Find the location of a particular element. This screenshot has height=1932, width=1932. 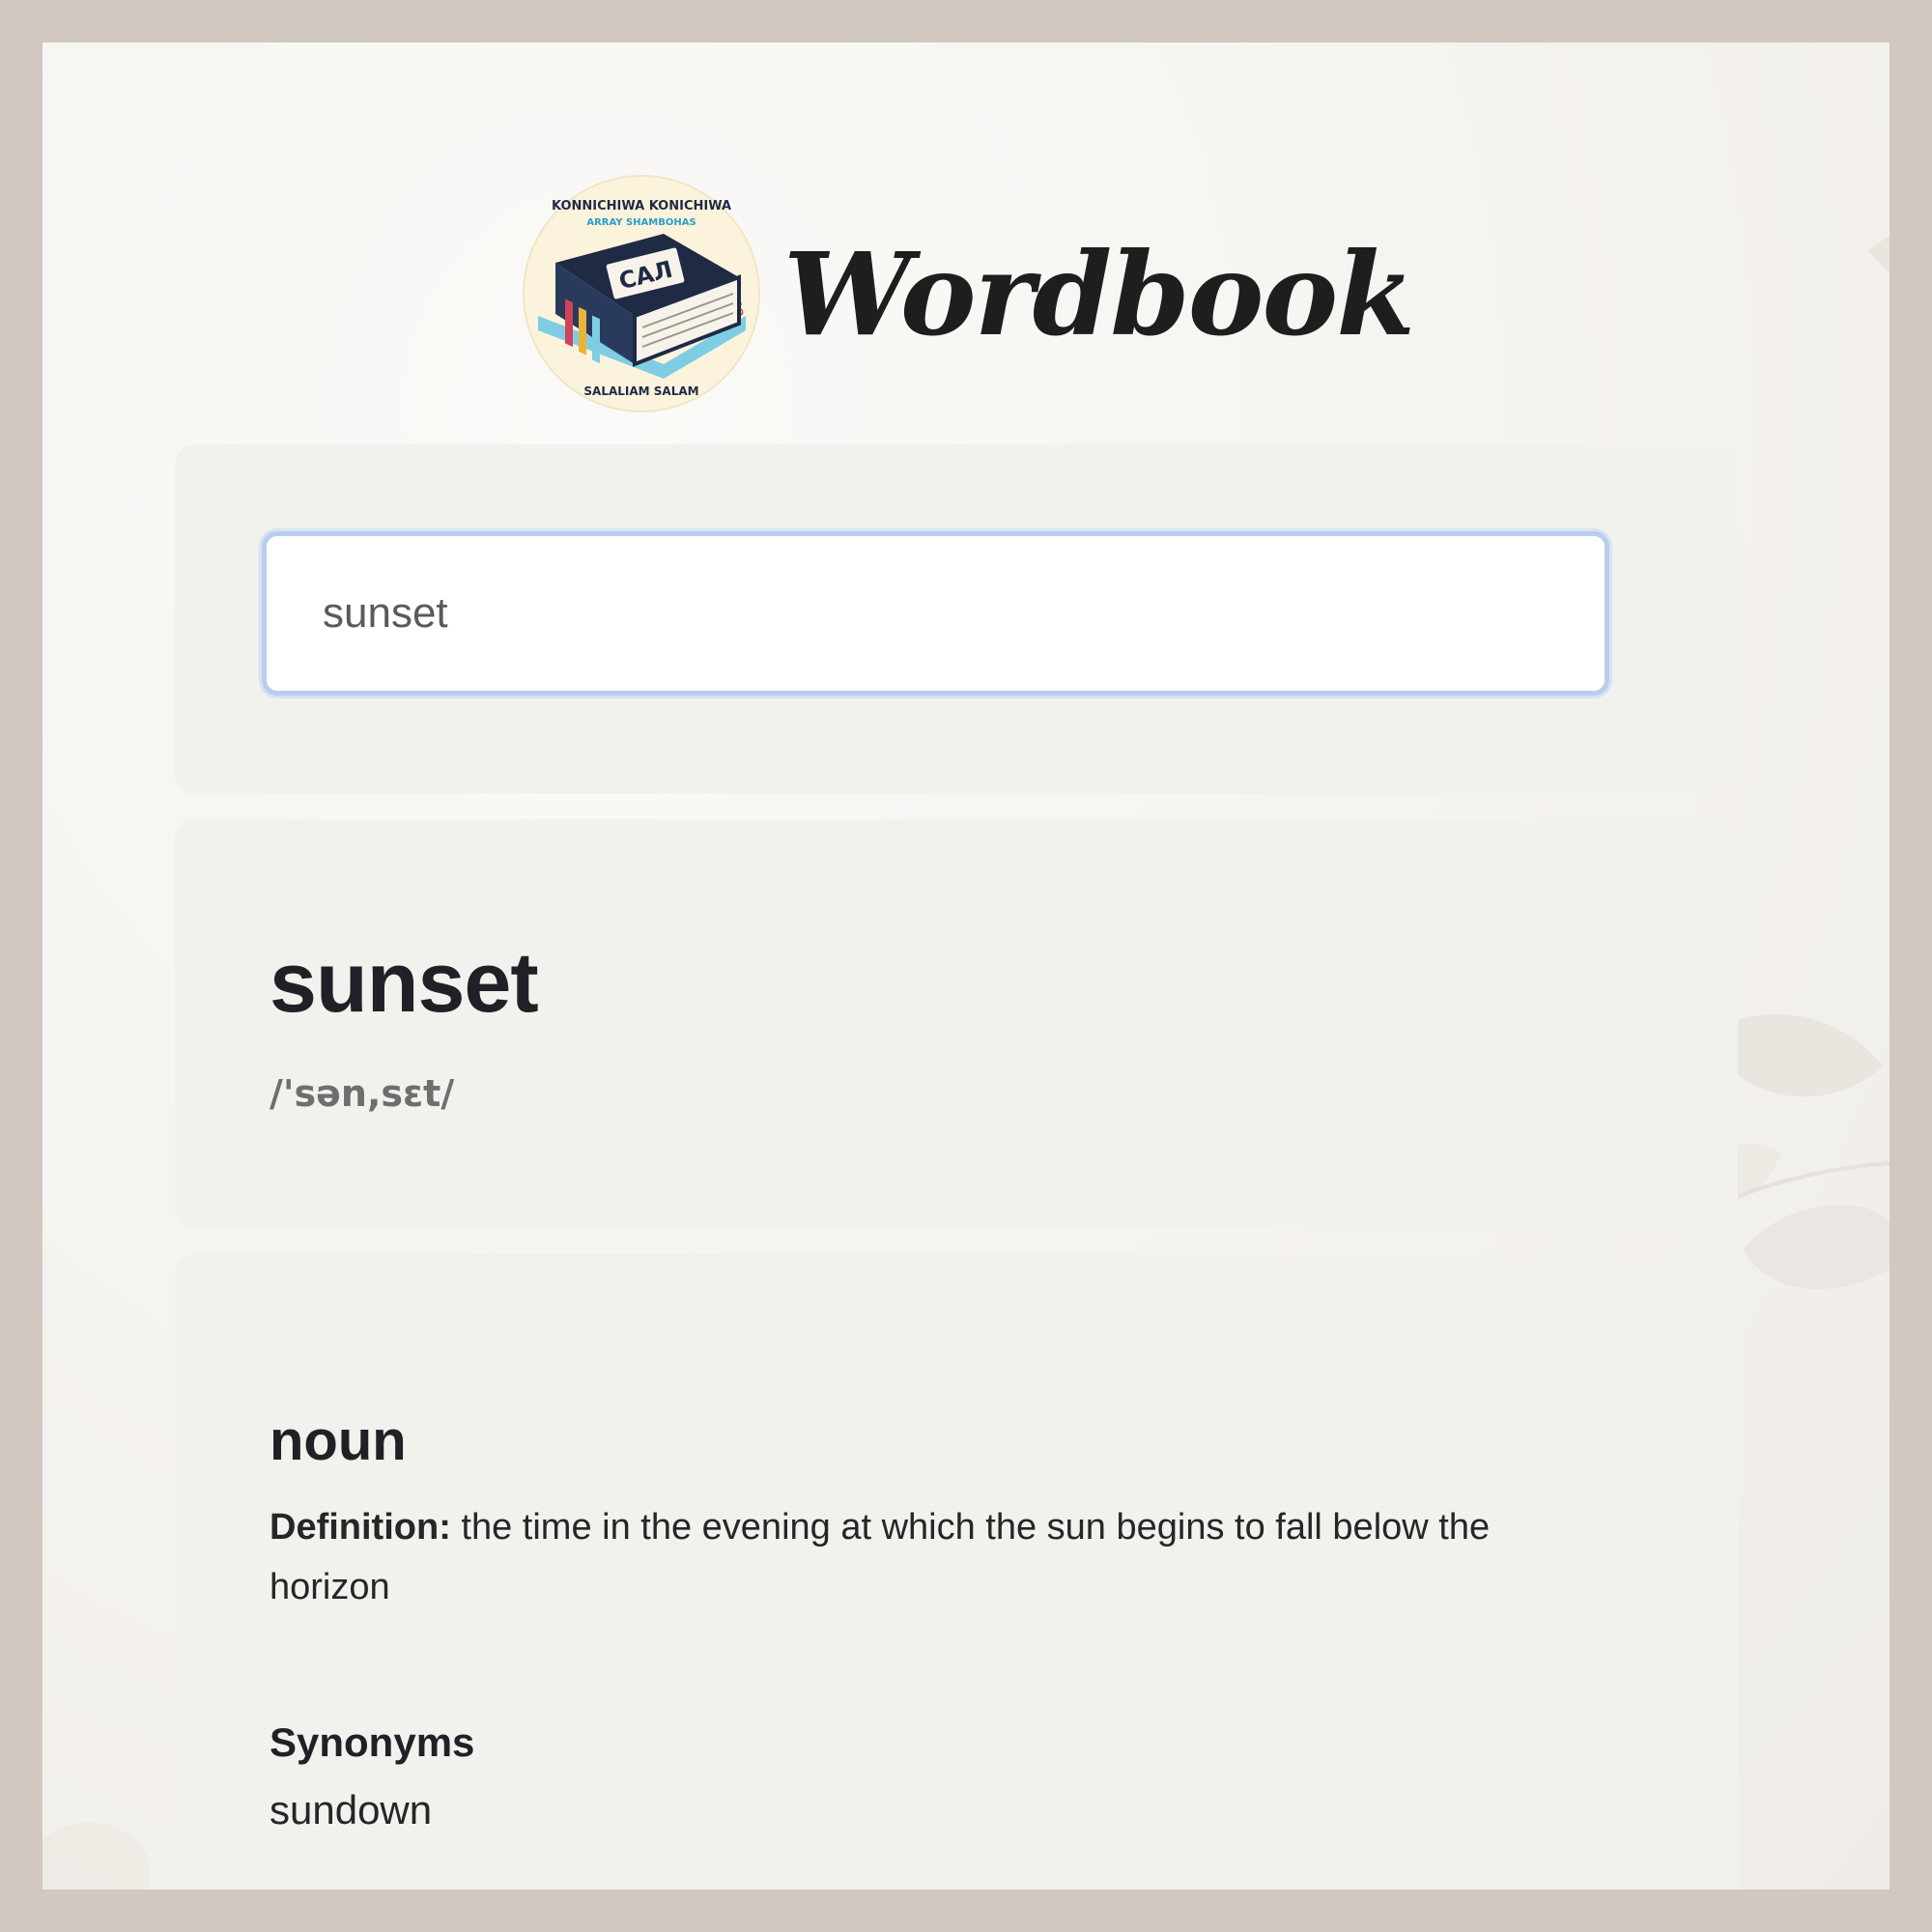

app-title: Wordbook is located at coordinates (1099, 293).